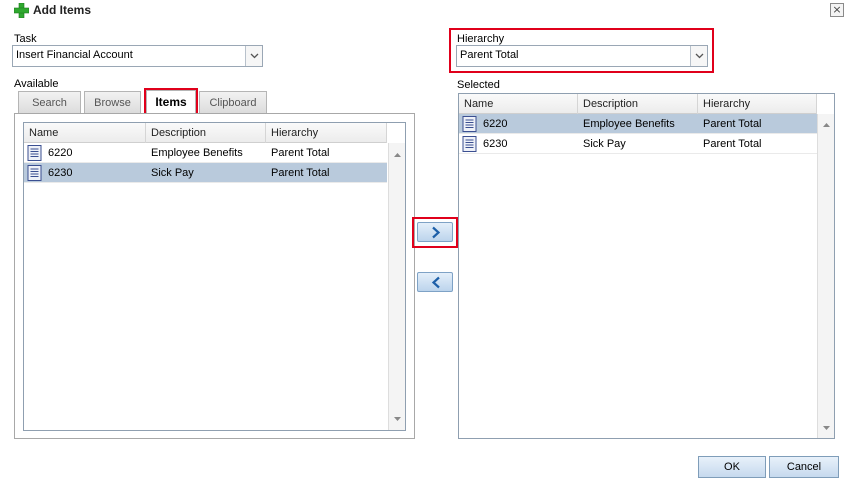  Describe the element at coordinates (25, 39) in the screenshot. I see `task-label: Task` at that location.